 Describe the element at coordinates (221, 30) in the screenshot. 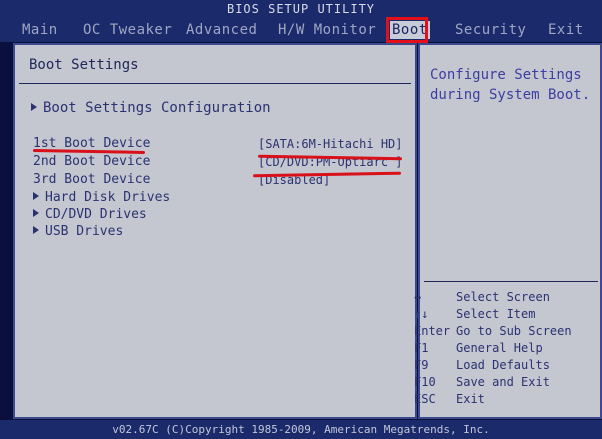

I see `tab-advanced: Advanced` at that location.